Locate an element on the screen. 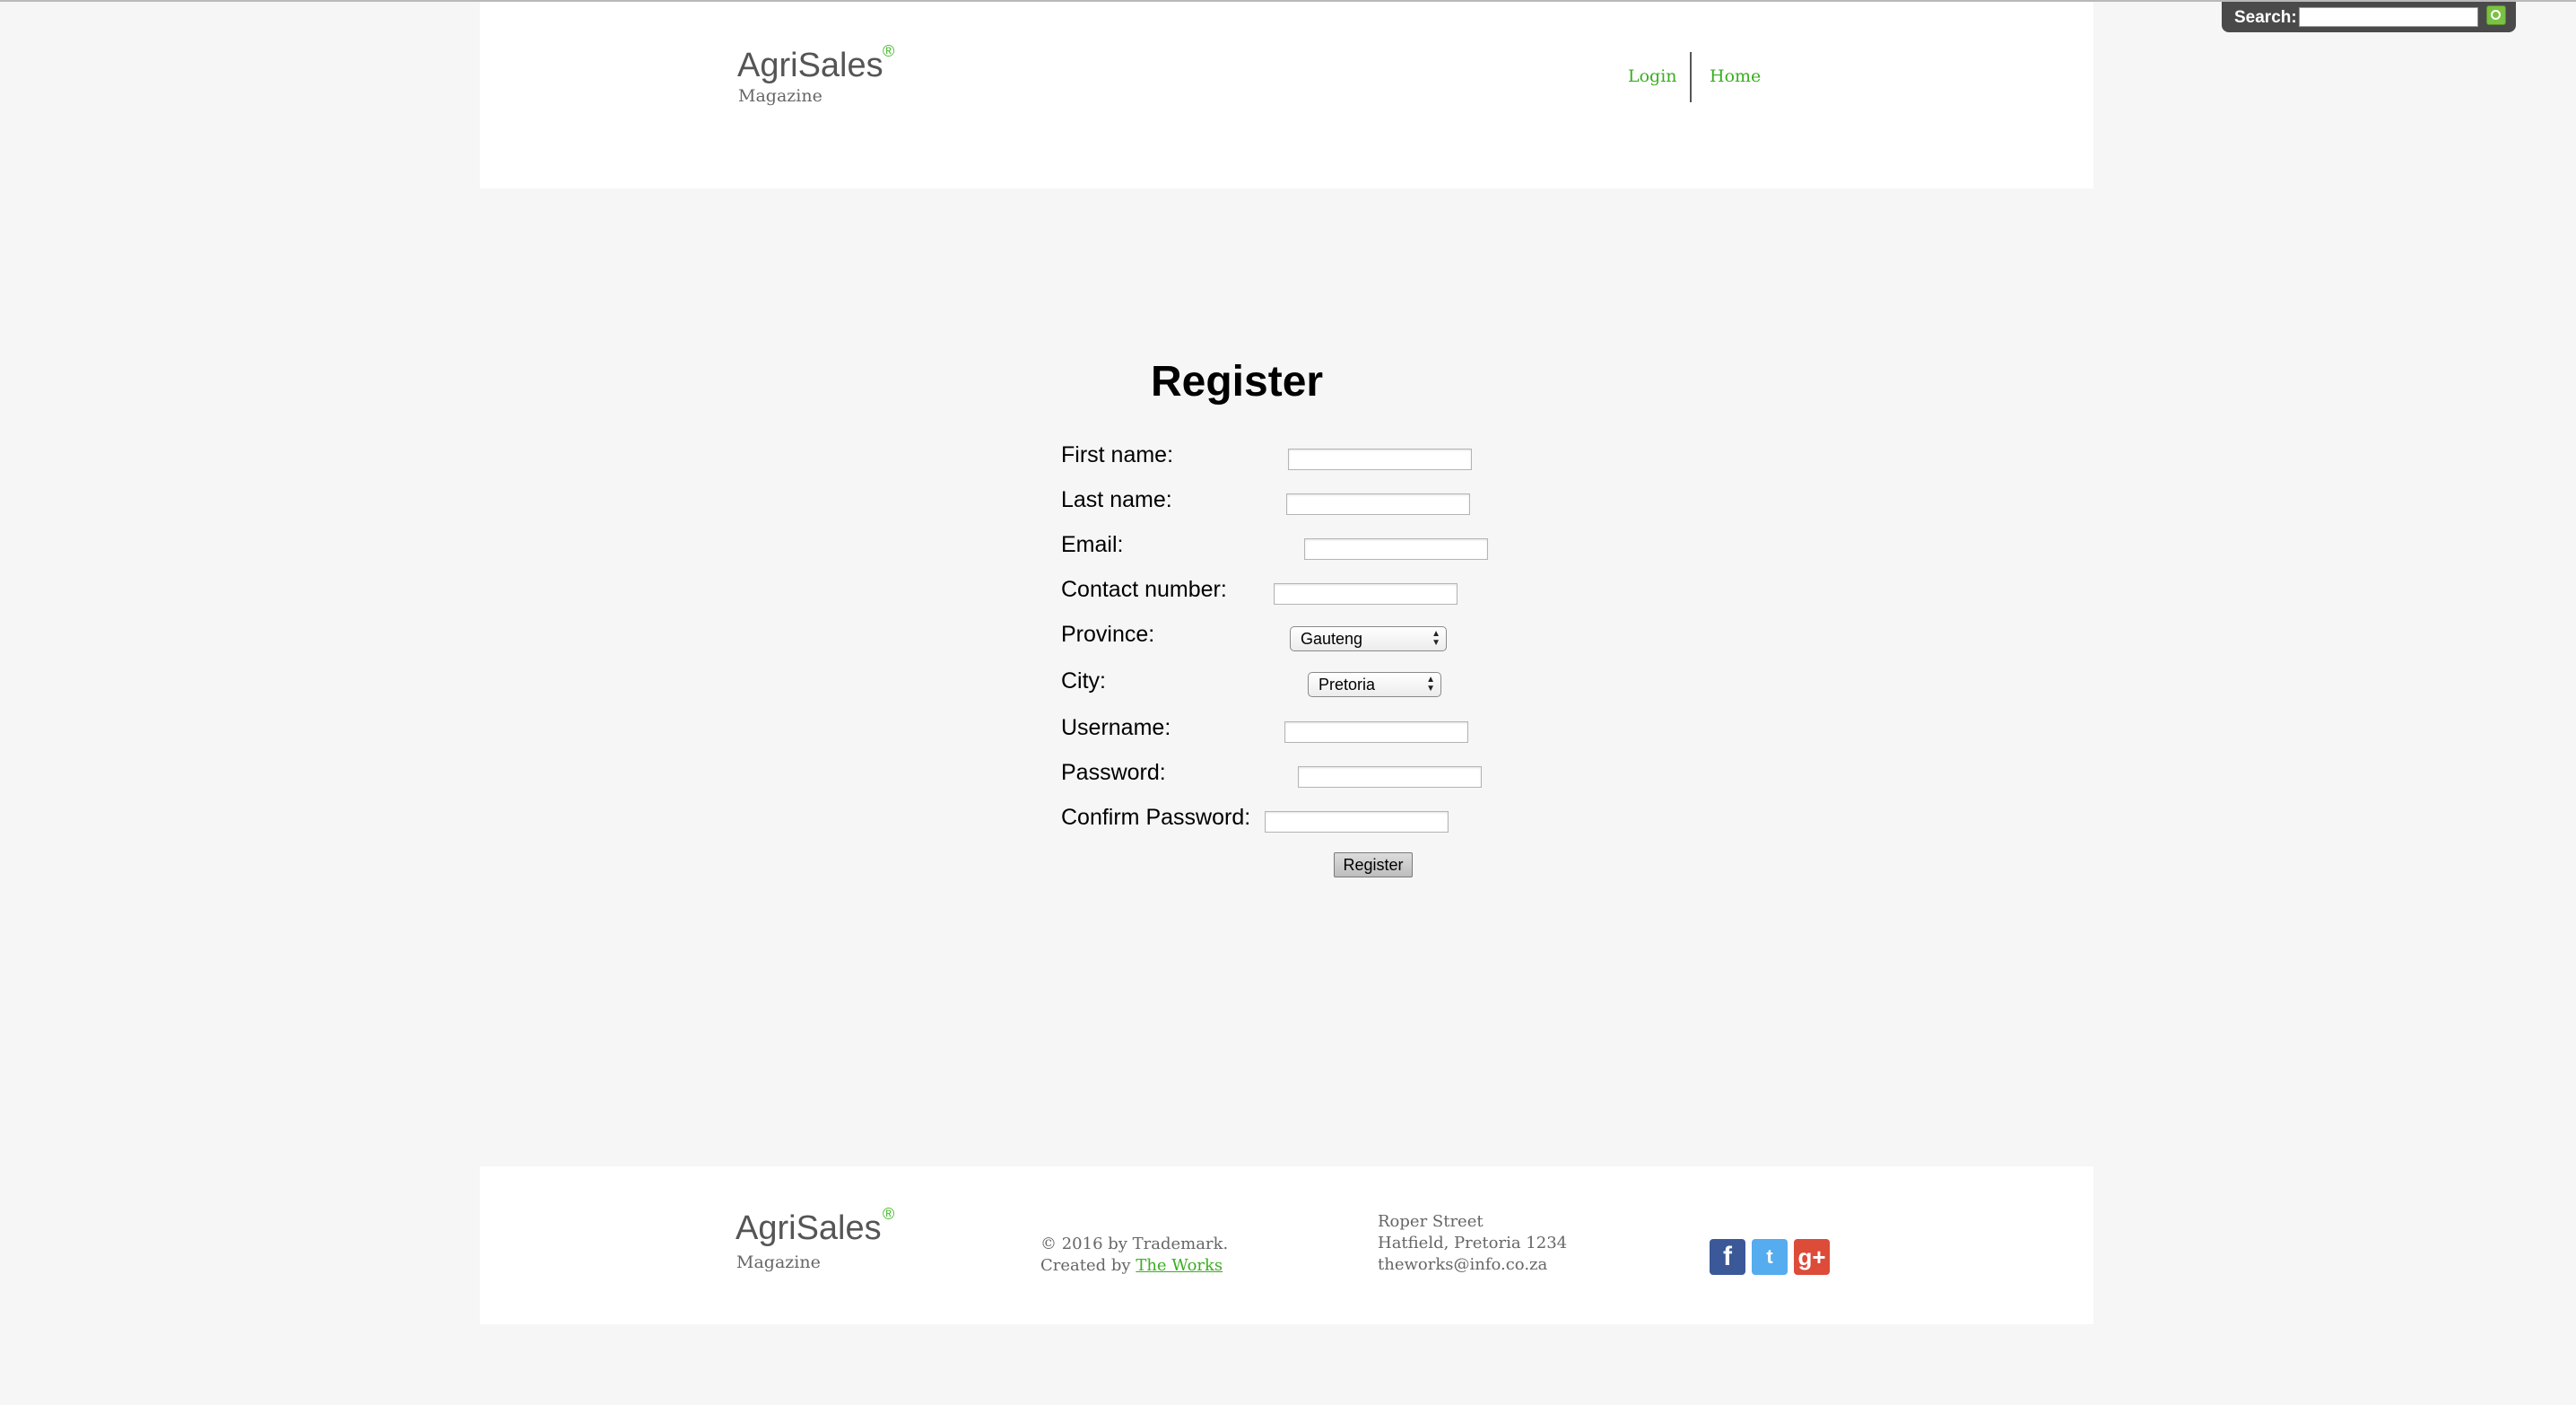 This screenshot has height=1405, width=2576. province-label: Province: is located at coordinates (1108, 634).